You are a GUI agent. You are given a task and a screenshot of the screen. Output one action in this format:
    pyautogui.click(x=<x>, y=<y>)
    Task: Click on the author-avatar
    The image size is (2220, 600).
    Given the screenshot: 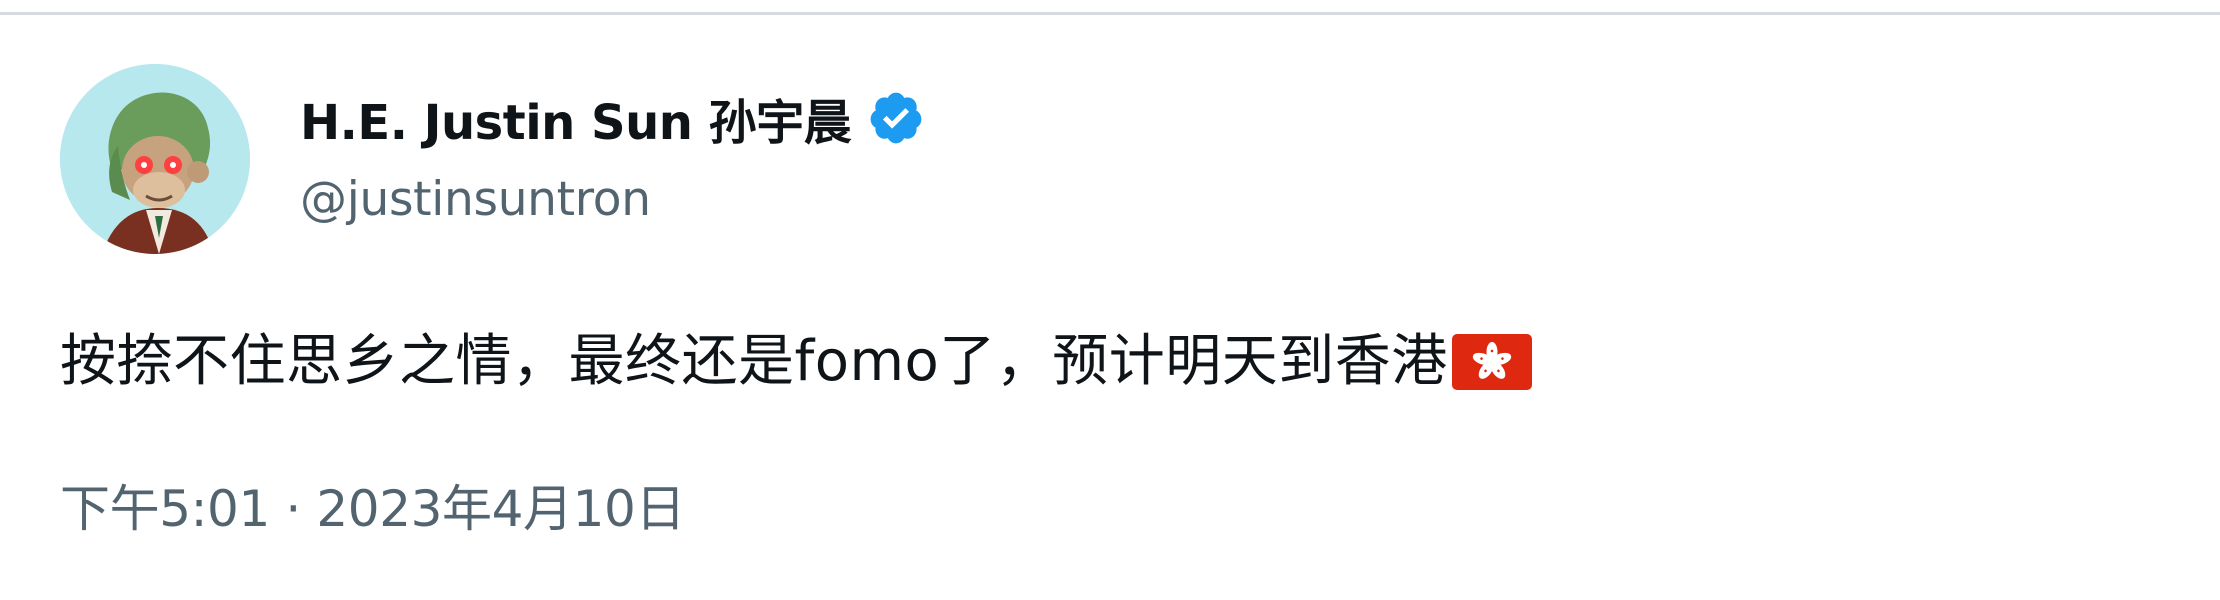 What is the action you would take?
    pyautogui.click(x=155, y=159)
    